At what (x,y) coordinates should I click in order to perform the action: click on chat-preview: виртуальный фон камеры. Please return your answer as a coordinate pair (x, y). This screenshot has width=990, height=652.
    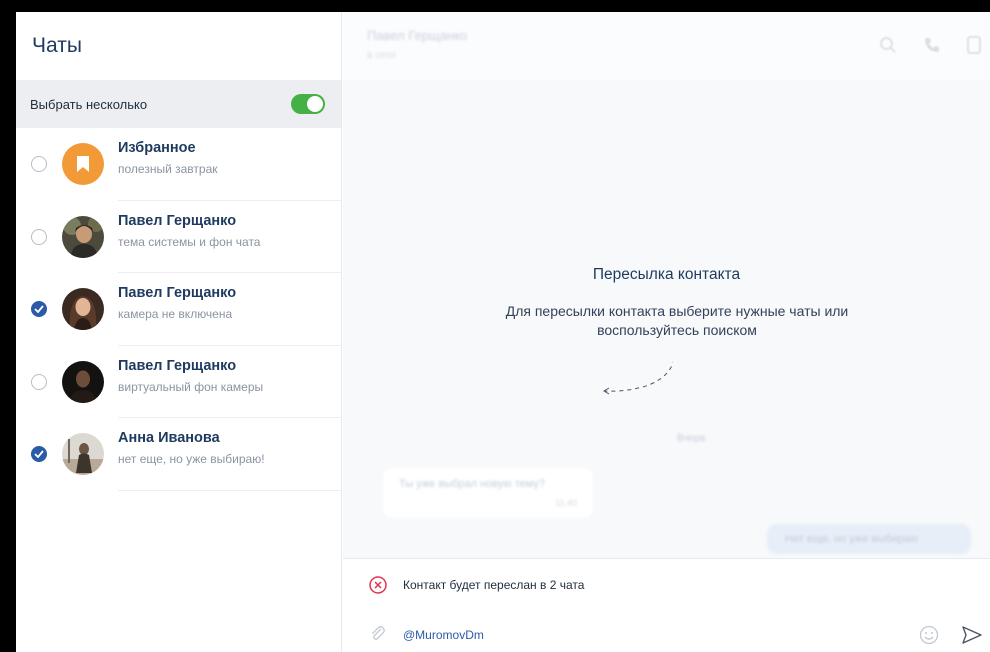
    Looking at the image, I should click on (191, 386).